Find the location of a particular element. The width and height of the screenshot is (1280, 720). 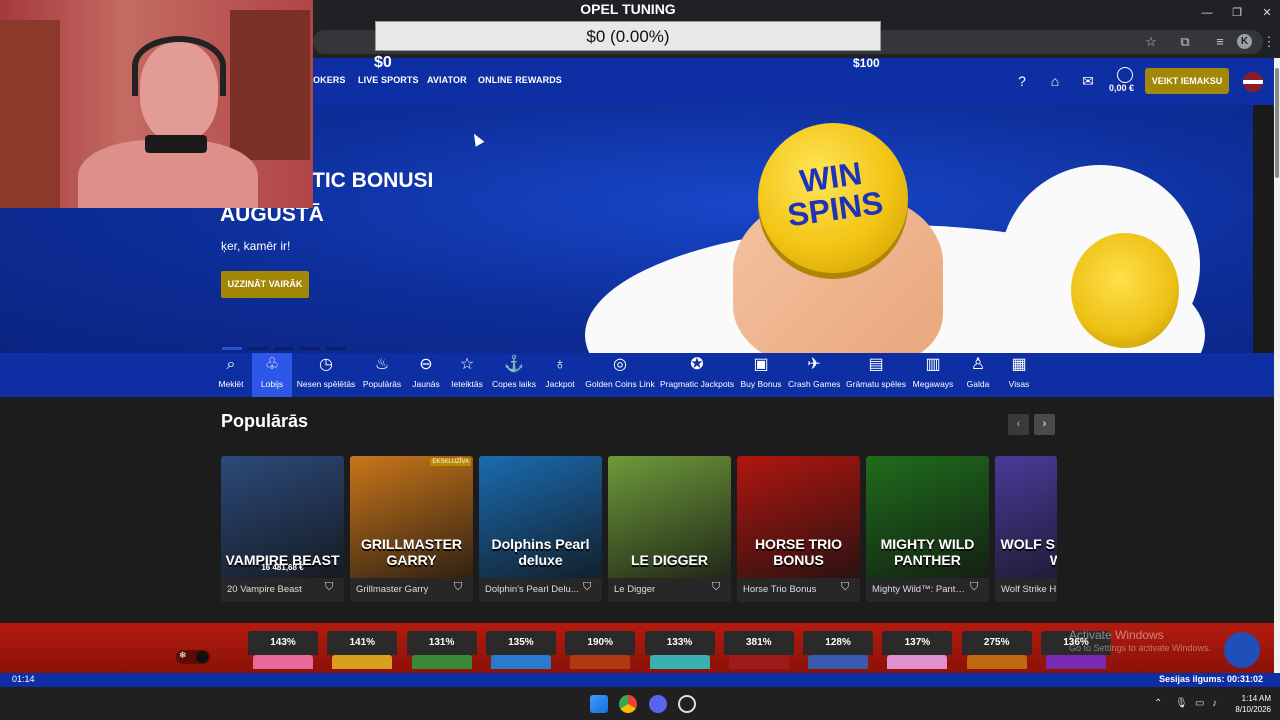

category-buy-bonus: ▣ Buy Bonus is located at coordinates (761, 375).